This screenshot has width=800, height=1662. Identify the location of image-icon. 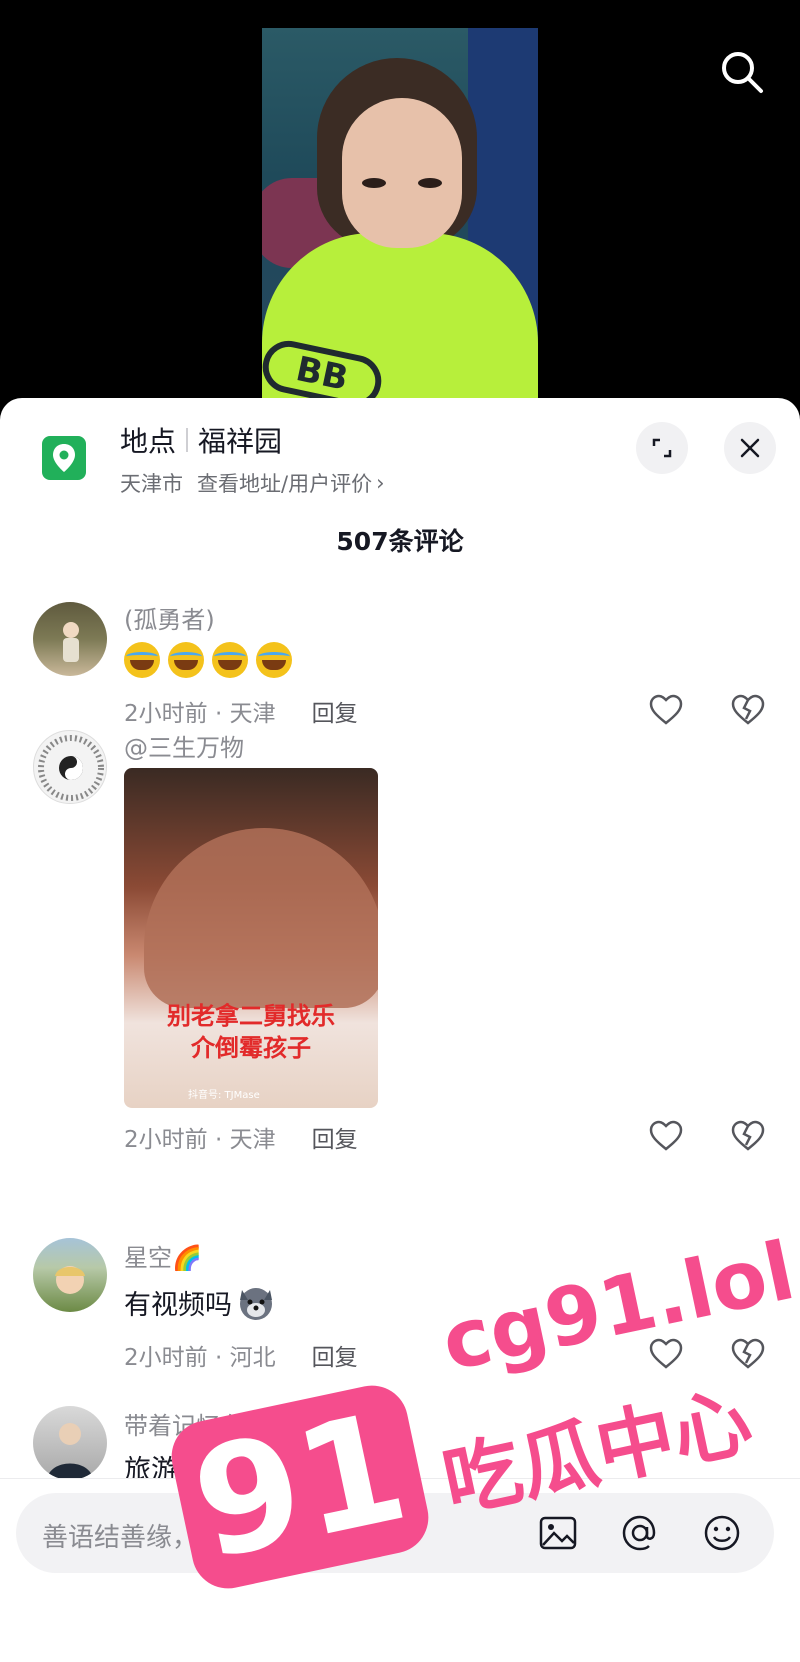
(558, 1533).